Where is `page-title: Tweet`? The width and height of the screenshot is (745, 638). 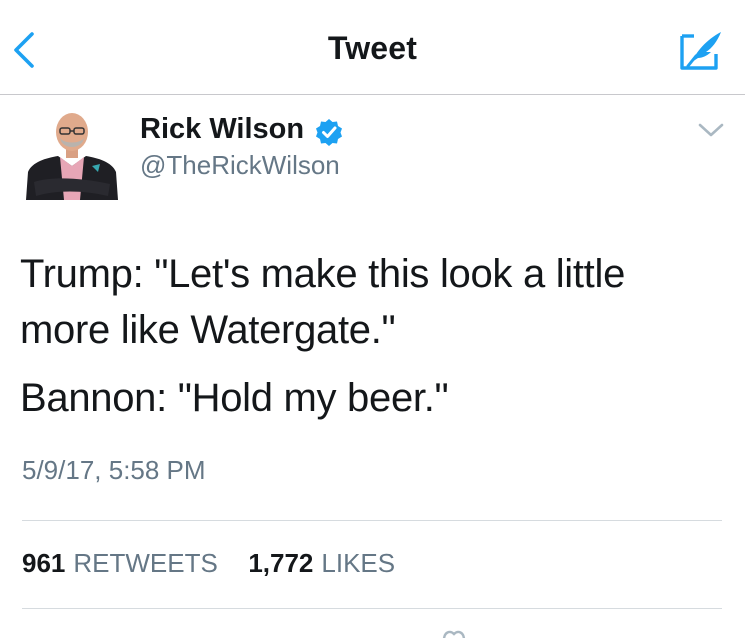 page-title: Tweet is located at coordinates (372, 48).